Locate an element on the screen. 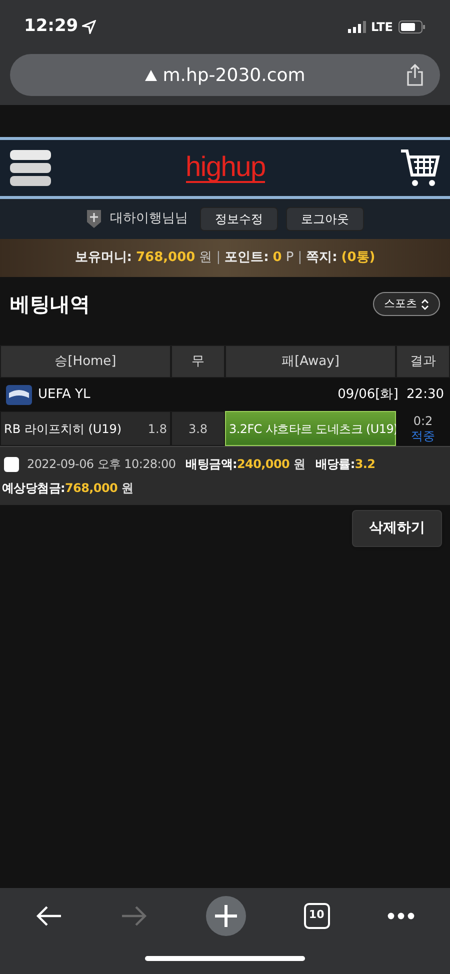 The width and height of the screenshot is (450, 974). league-icon is located at coordinates (19, 394).